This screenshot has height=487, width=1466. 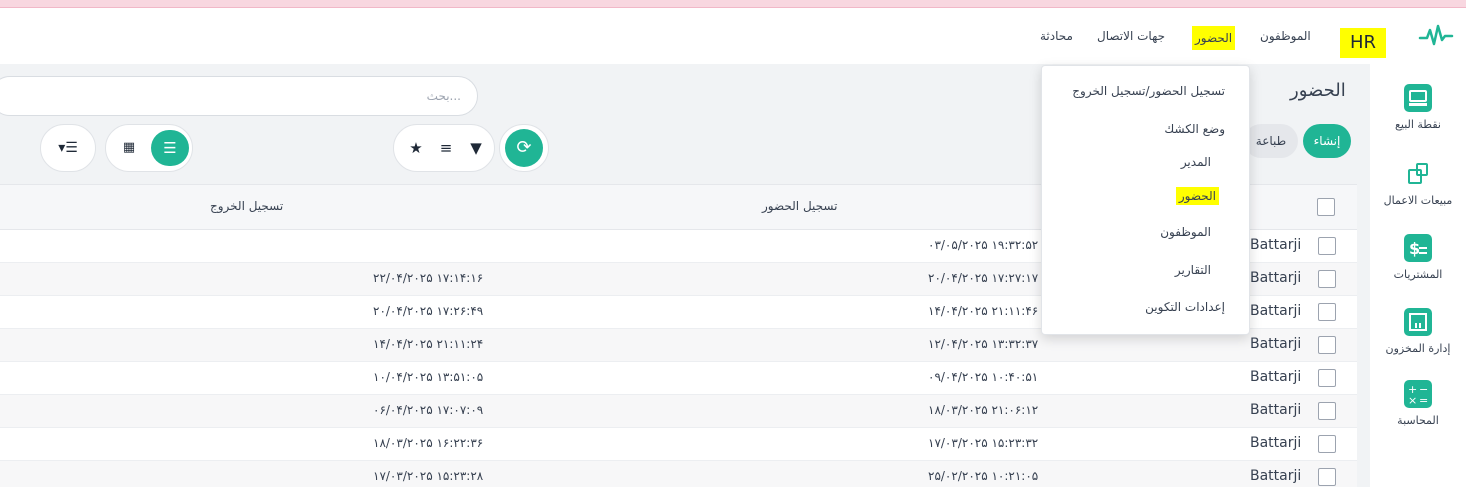 What do you see at coordinates (476, 148) in the screenshot?
I see `filter-icon: ▼` at bounding box center [476, 148].